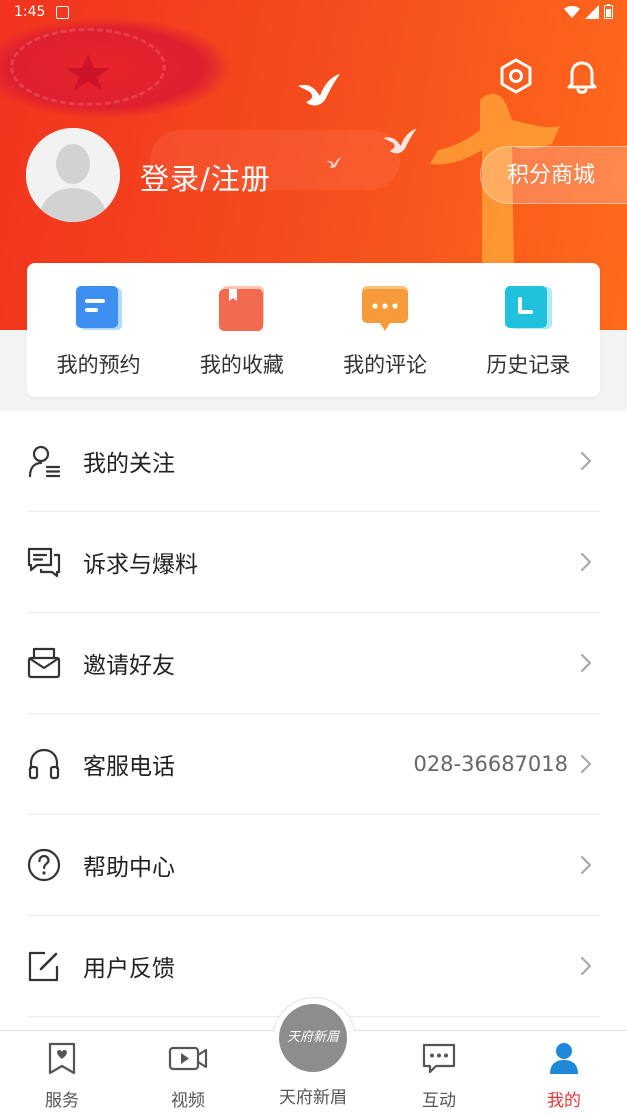  I want to click on cellular-signal-icon, so click(592, 11).